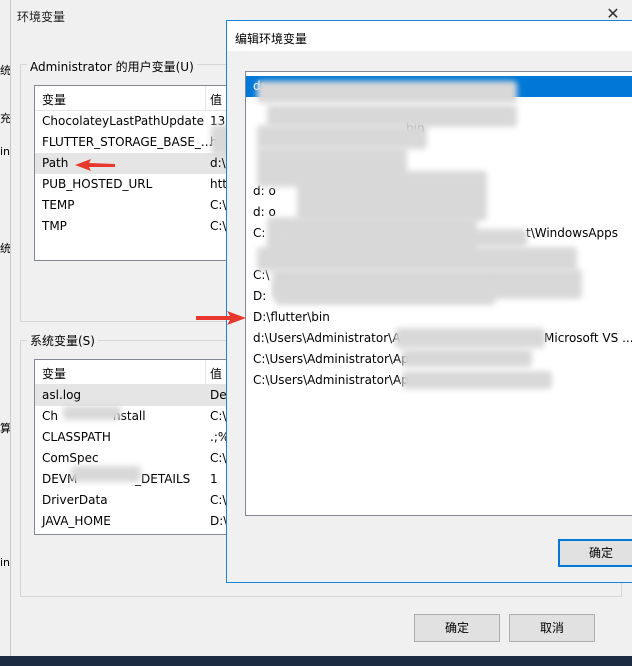  Describe the element at coordinates (429, 36) in the screenshot. I see `title-bar: 编辑环境变量` at that location.